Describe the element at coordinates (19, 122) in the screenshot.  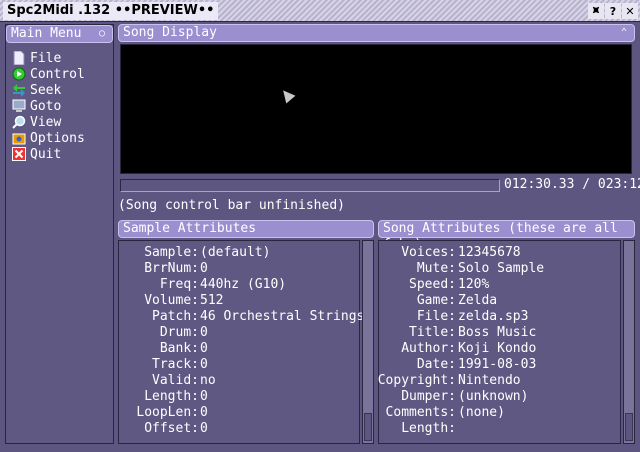
I see `view-icon` at that location.